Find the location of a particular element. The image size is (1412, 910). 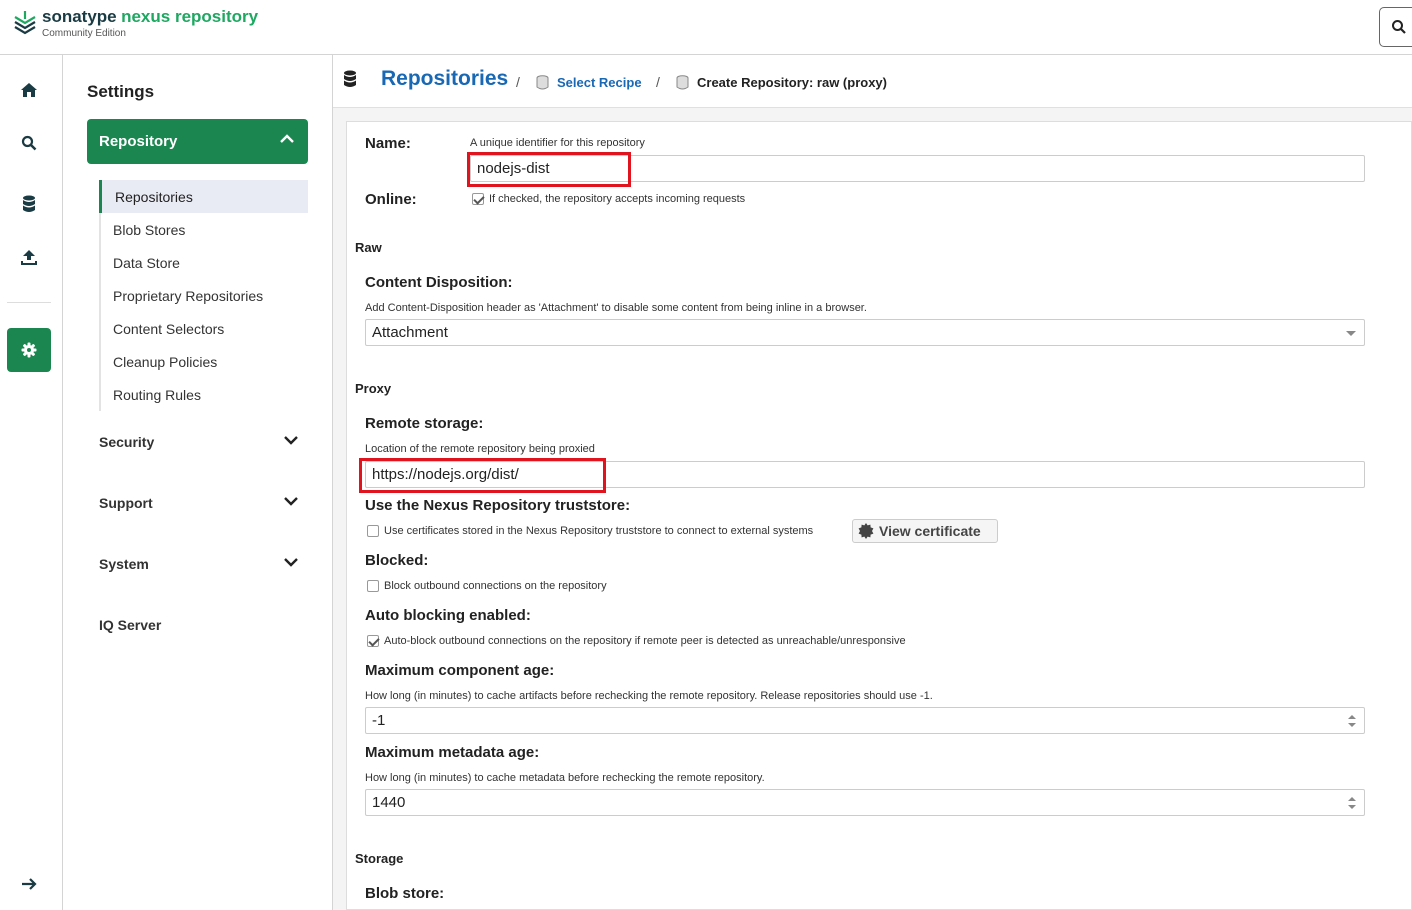

sidebar-item-repositories: Repositories is located at coordinates (203, 196).